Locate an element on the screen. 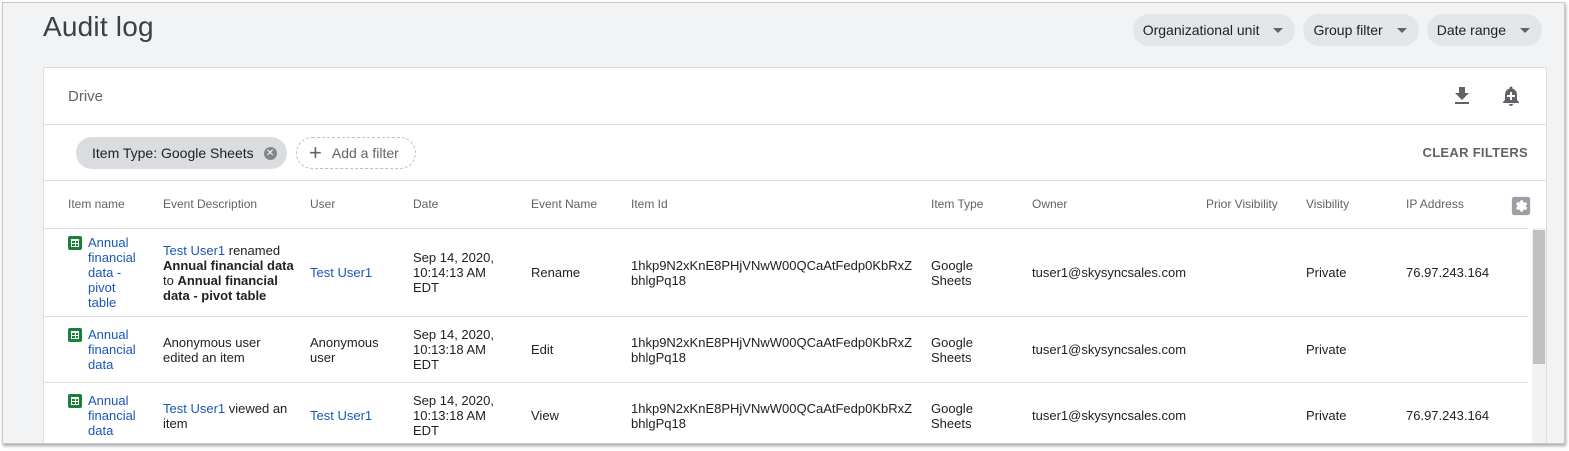 The image size is (1569, 451). col-item-id: Item Id is located at coordinates (773, 204).